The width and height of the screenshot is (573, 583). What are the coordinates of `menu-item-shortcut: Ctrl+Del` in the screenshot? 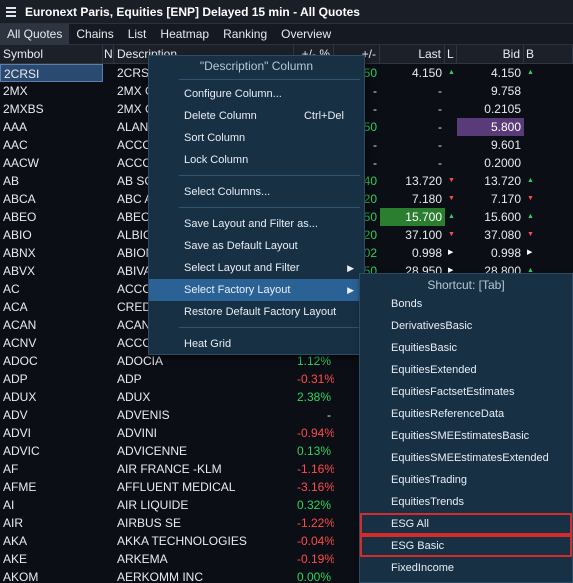 It's located at (323, 116).